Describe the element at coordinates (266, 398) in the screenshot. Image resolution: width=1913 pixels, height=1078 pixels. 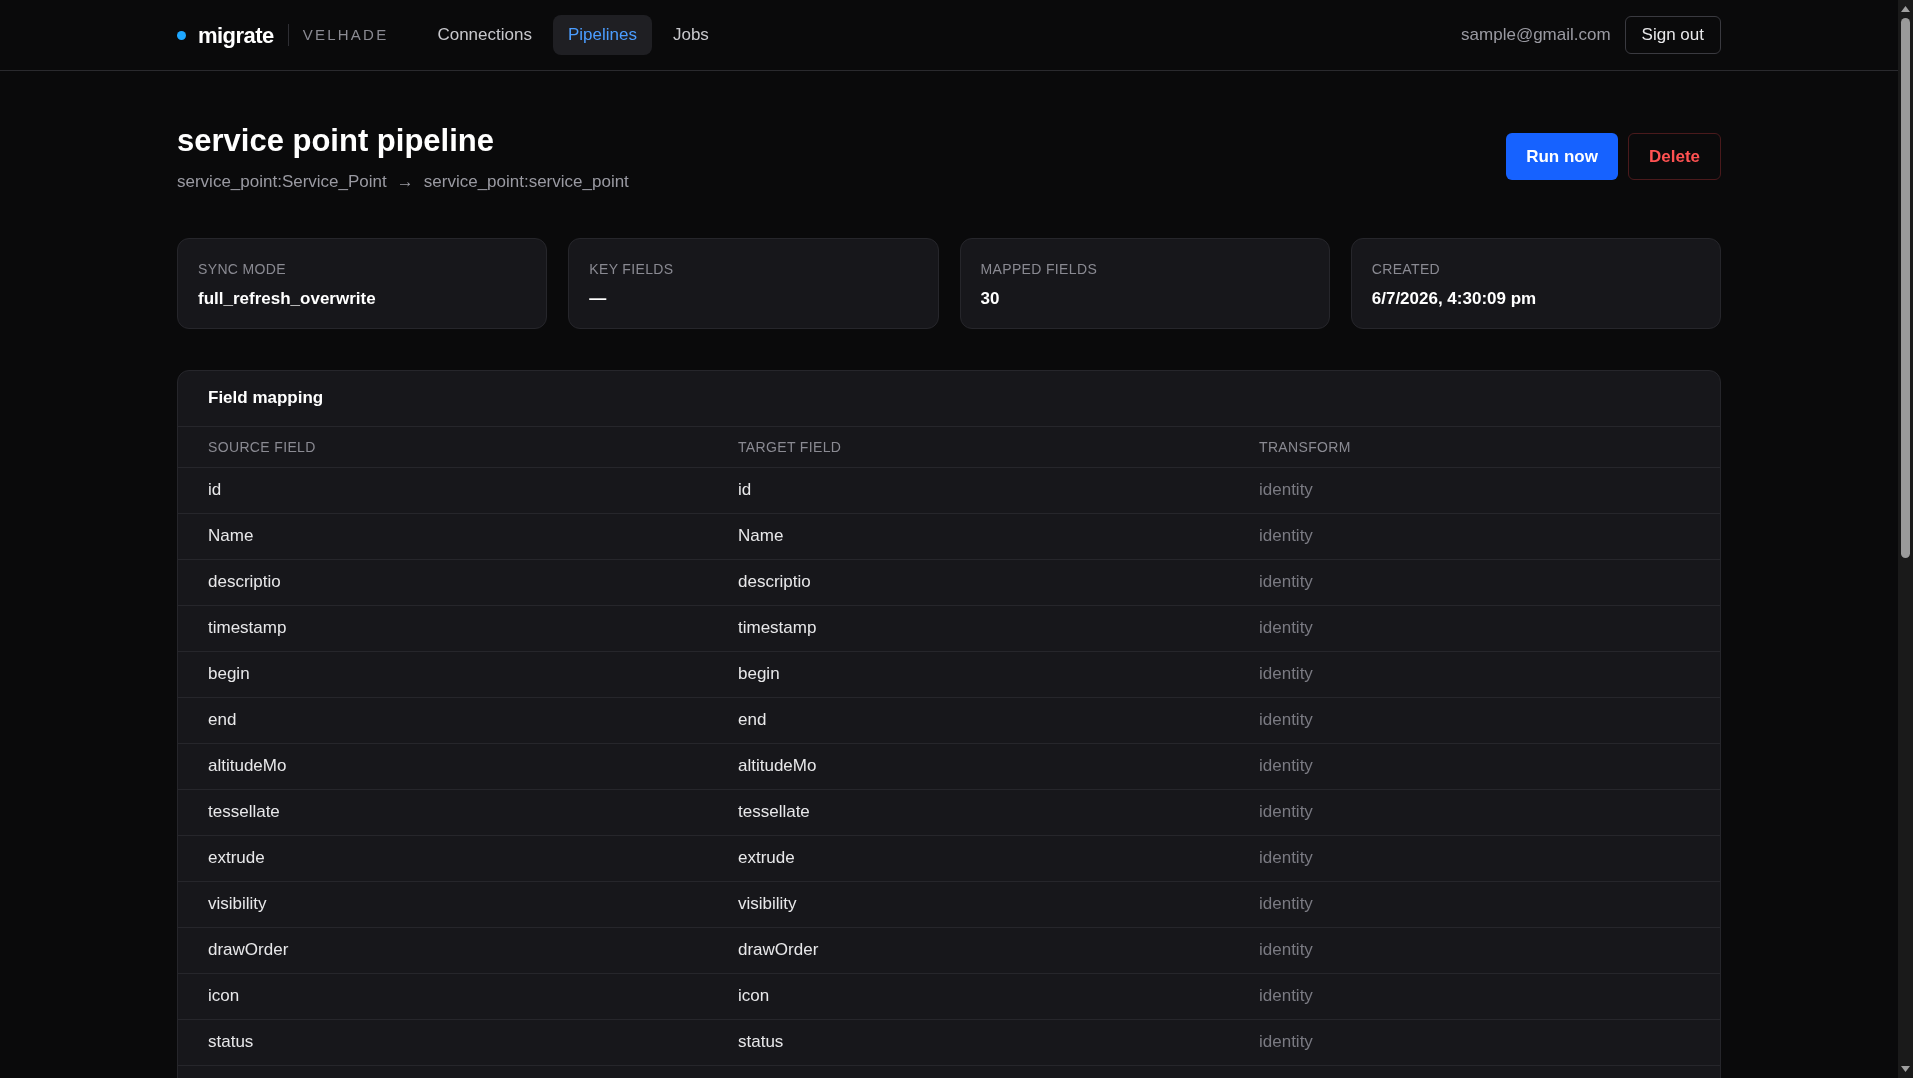
I see `panel-title: Field mapping` at that location.